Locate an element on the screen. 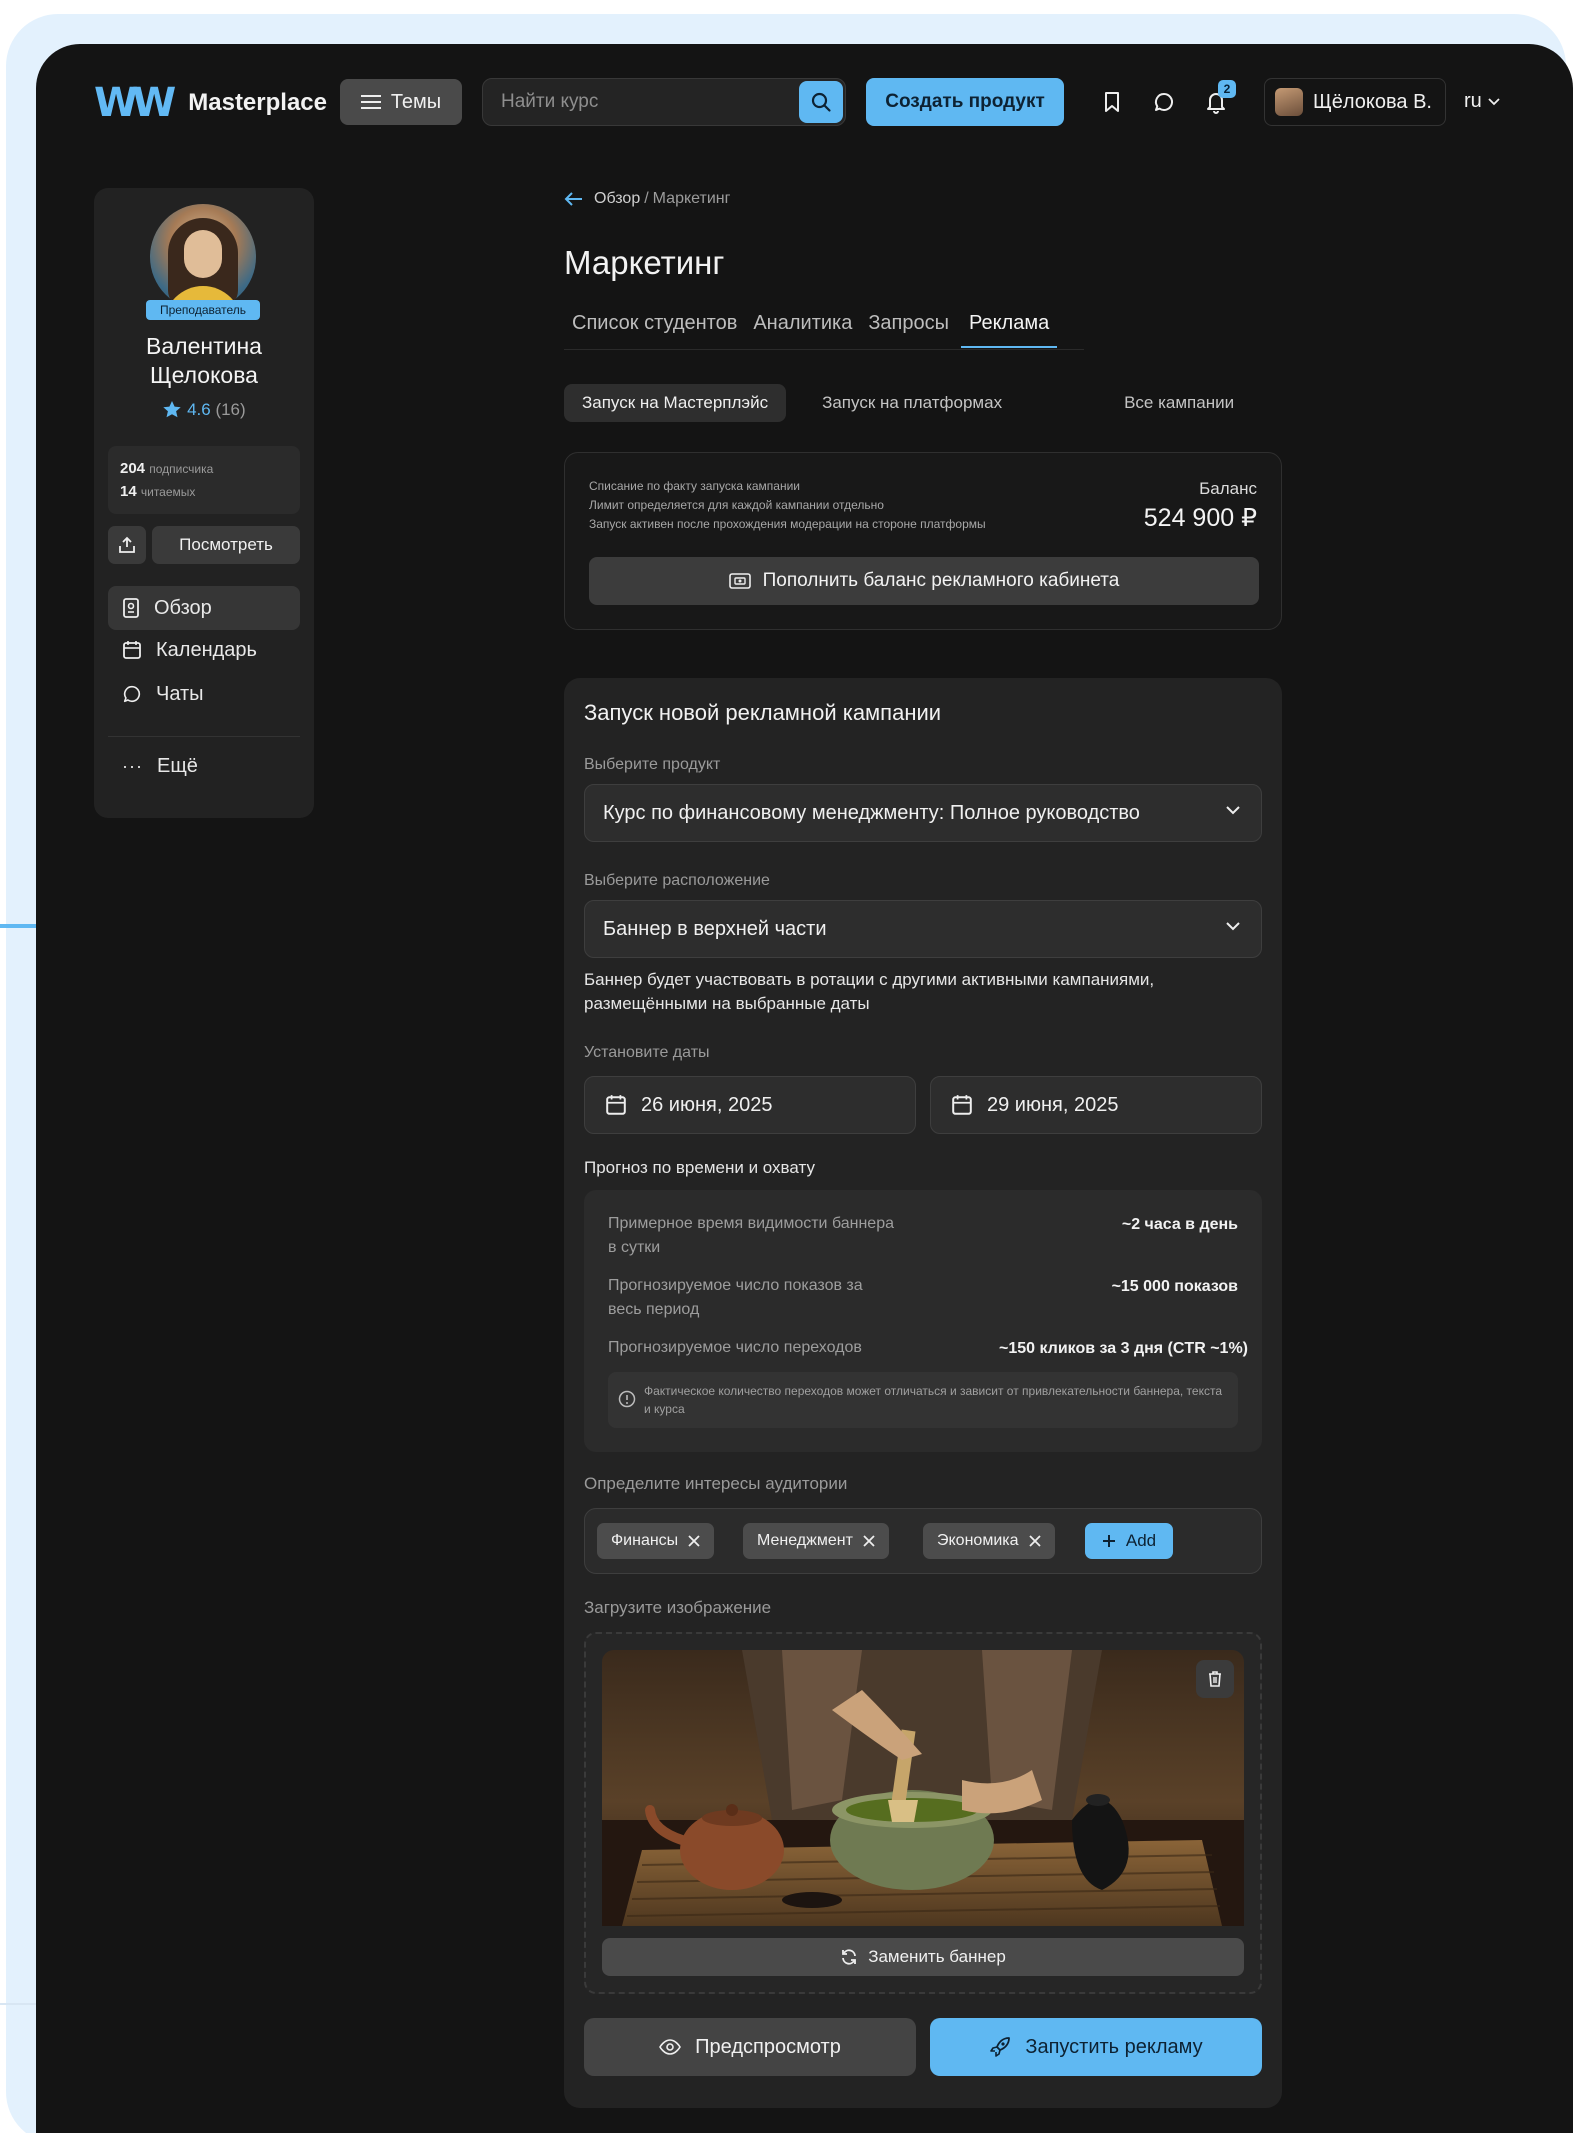  search-input is located at coordinates (638, 102).